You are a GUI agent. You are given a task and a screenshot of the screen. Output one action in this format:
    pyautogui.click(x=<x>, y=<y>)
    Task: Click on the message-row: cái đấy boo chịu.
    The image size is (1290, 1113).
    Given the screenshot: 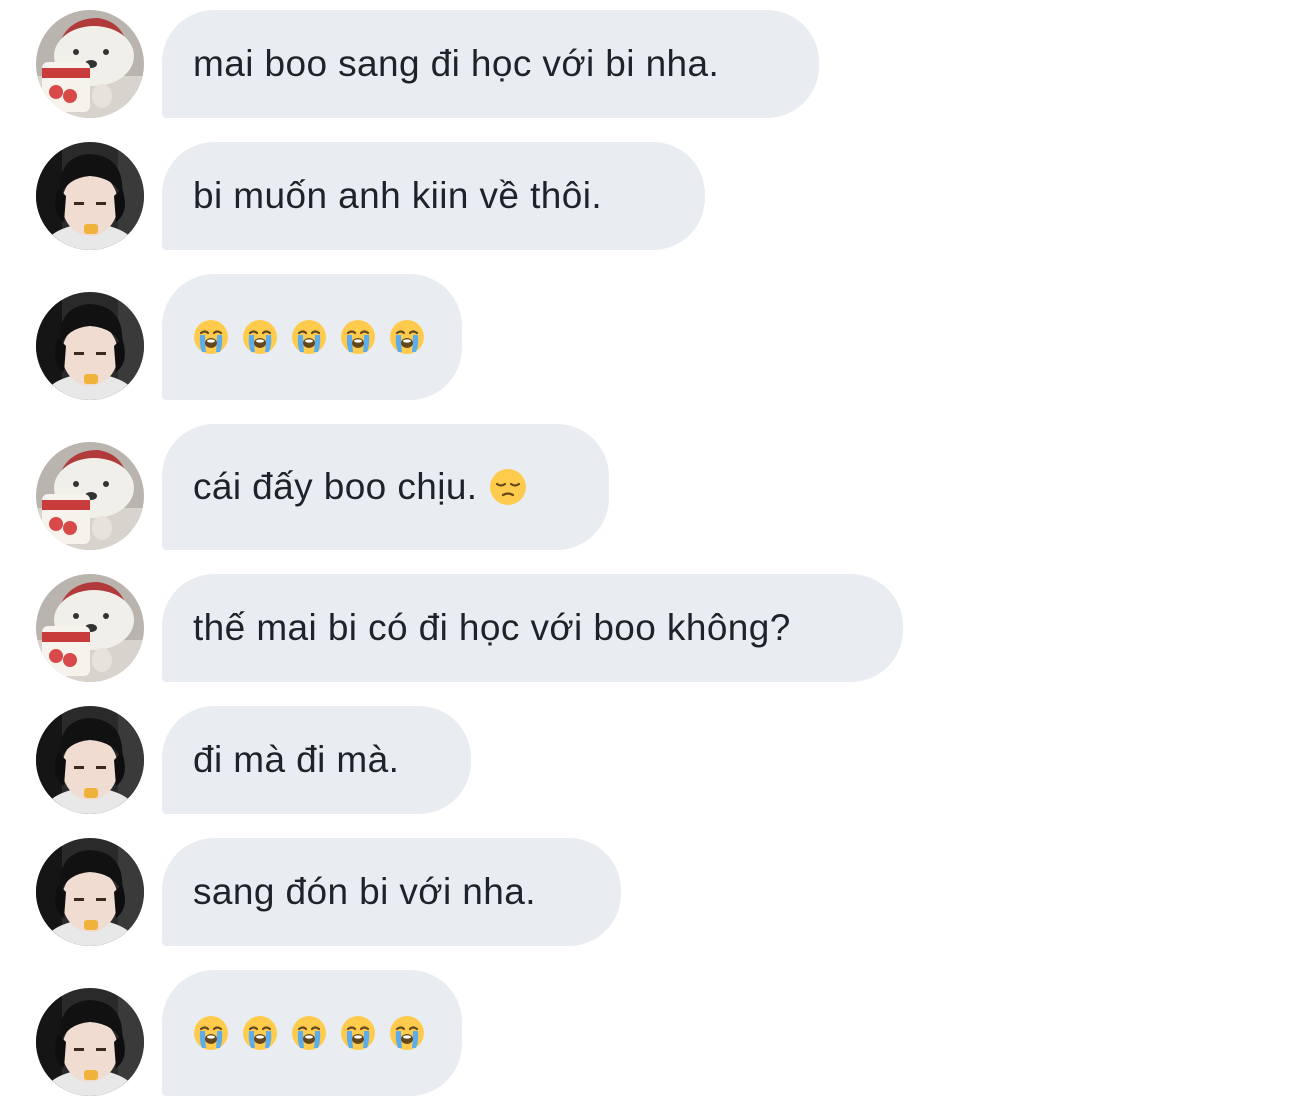 What is the action you would take?
    pyautogui.click(x=645, y=487)
    